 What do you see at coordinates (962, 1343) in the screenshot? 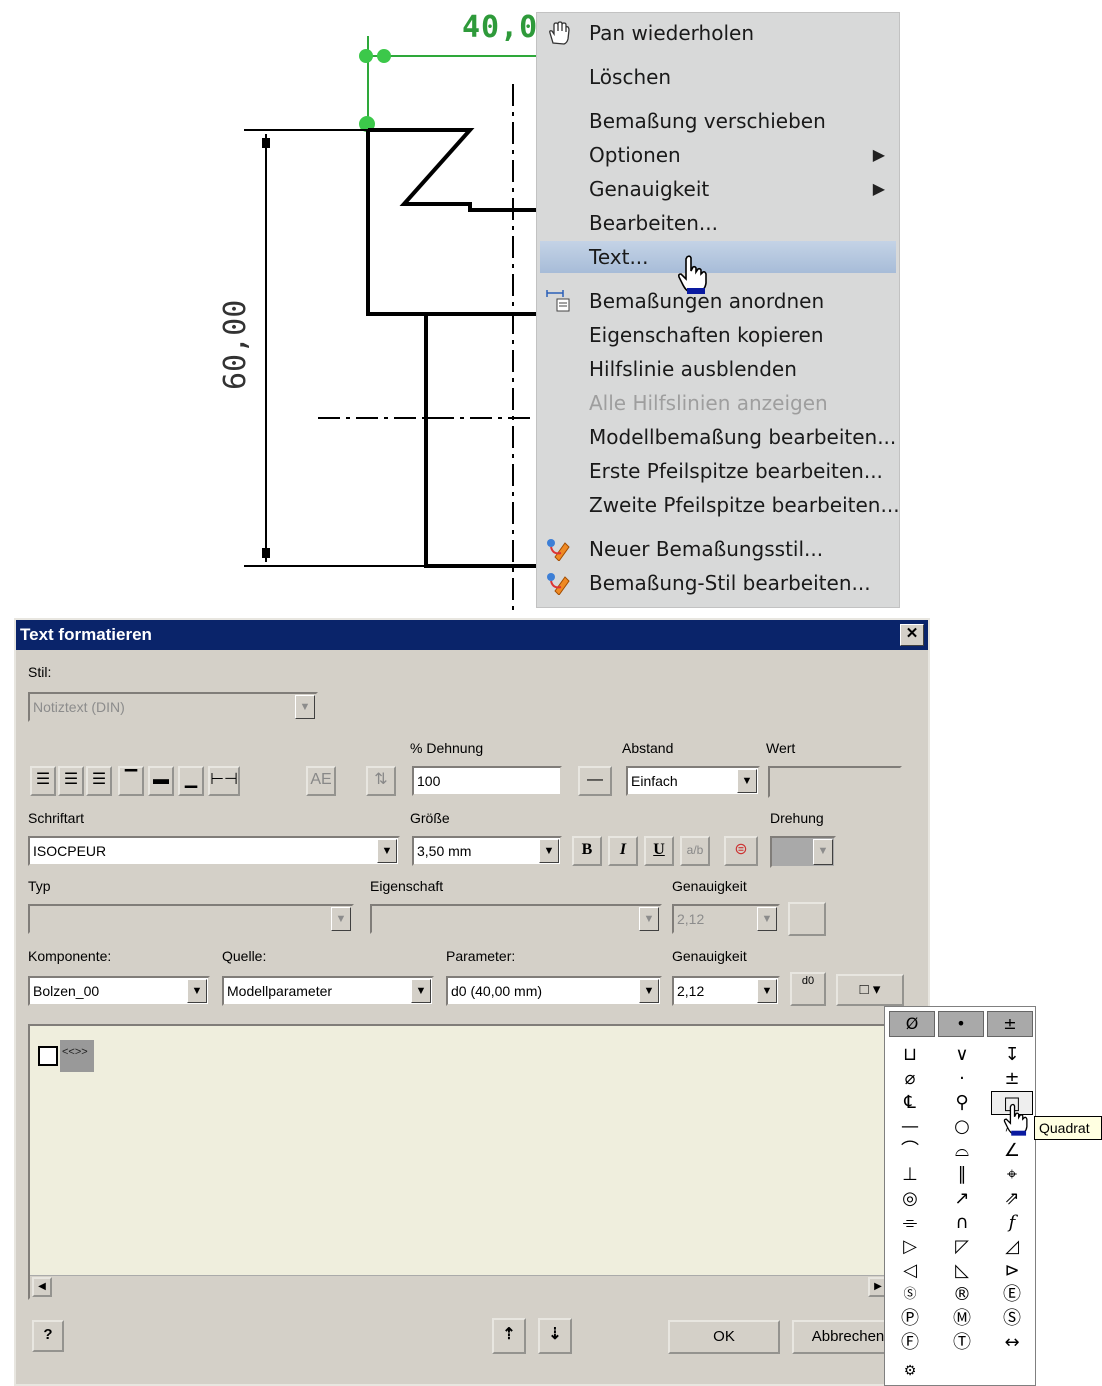
I see `tangent-plane-symbol-icon: Ⓣ` at bounding box center [962, 1343].